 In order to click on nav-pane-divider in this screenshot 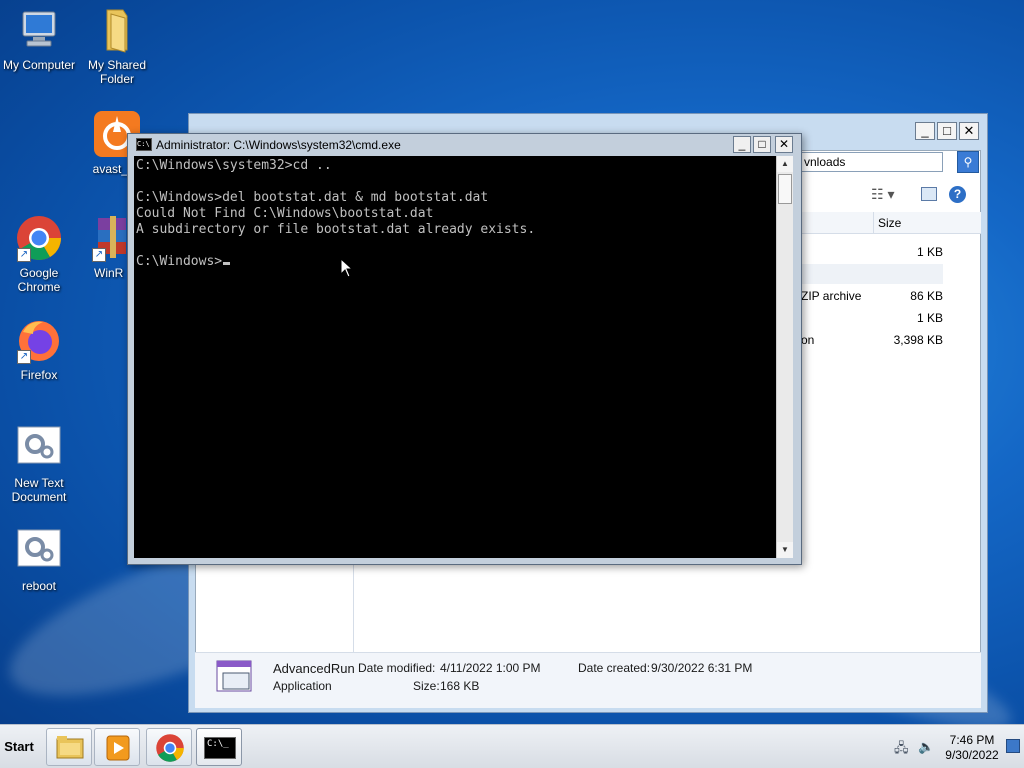, I will do `click(353, 603)`.